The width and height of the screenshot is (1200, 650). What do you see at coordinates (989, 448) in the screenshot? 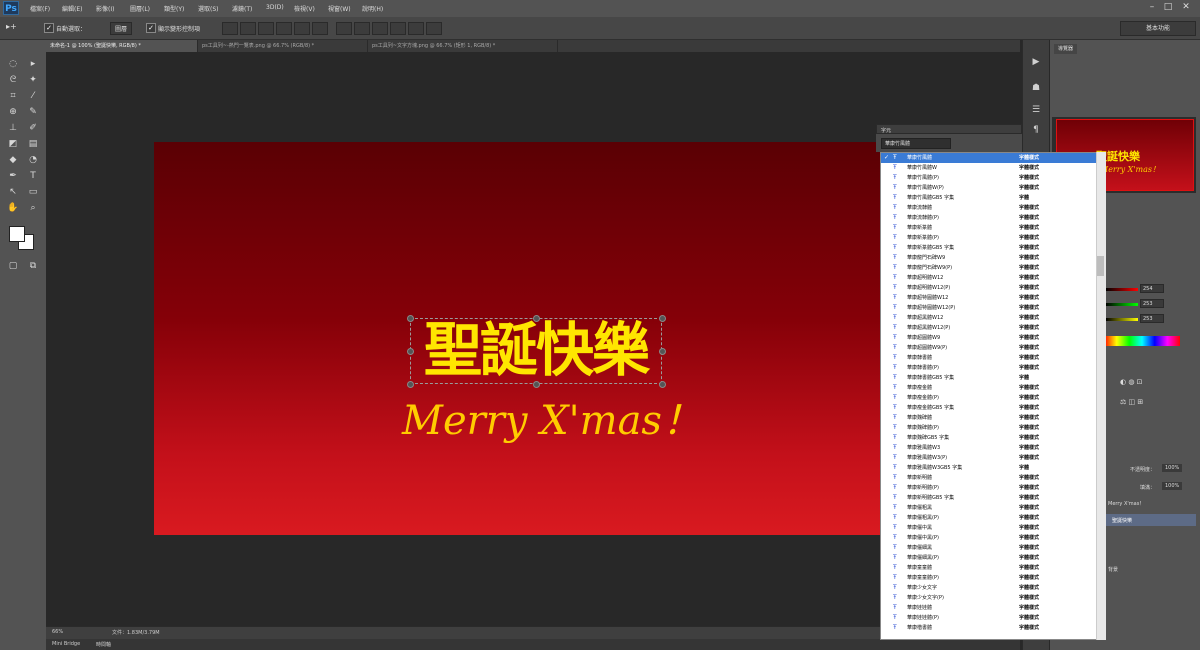
I see `font-list-item: Ŧ 華康雅風體W3 字體樣式` at bounding box center [989, 448].